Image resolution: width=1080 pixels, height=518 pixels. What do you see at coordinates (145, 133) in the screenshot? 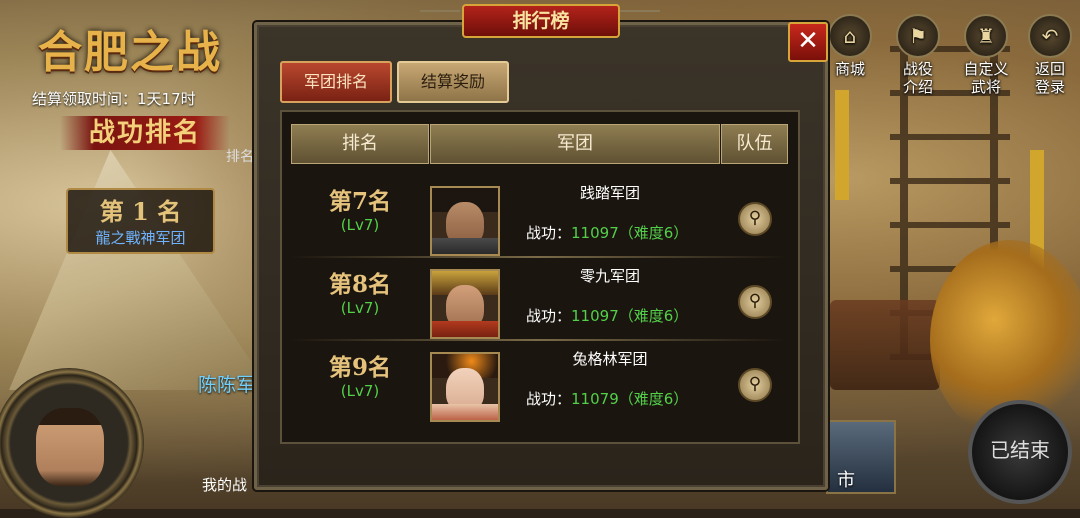
I see `merit-rank-banner: 战功排名` at bounding box center [145, 133].